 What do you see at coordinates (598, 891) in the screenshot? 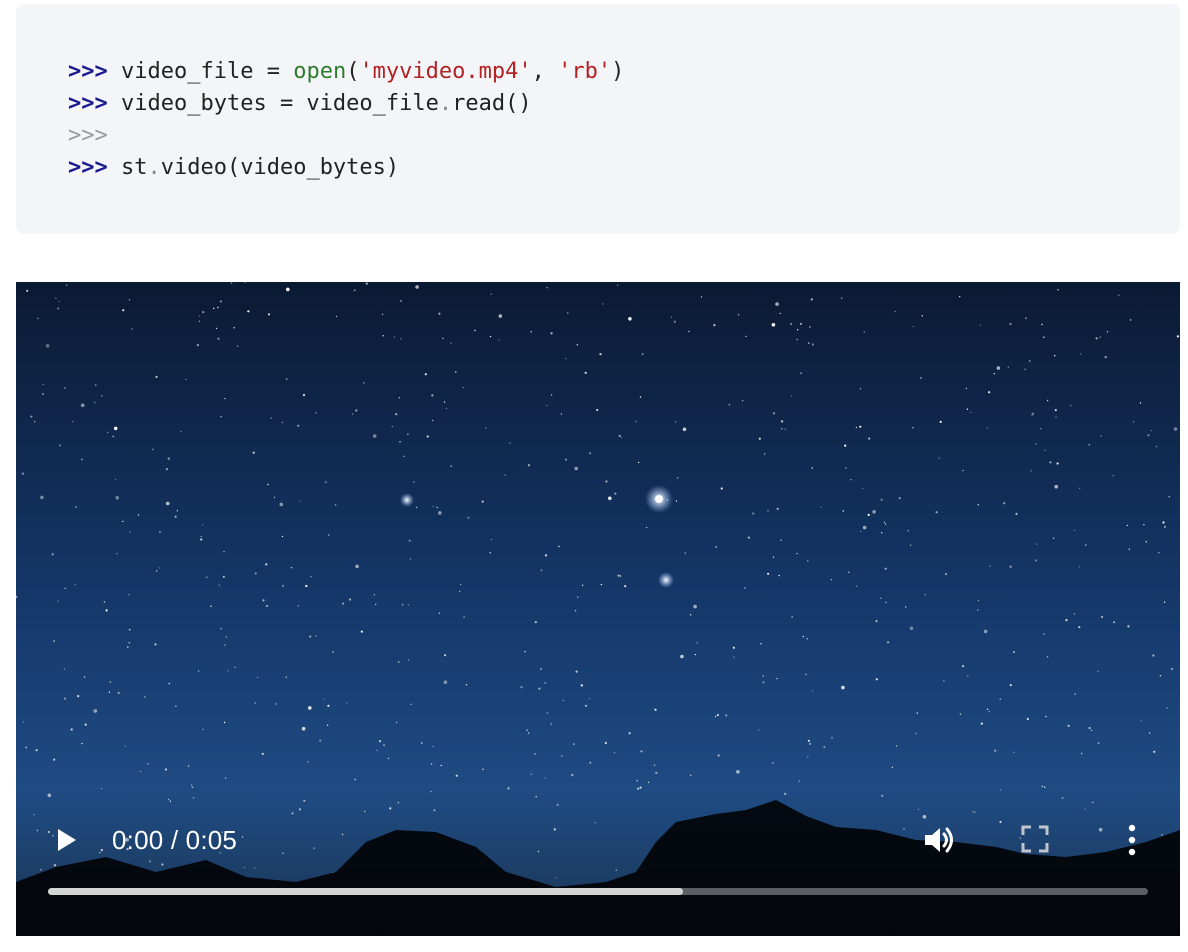
I see `progress-bar` at bounding box center [598, 891].